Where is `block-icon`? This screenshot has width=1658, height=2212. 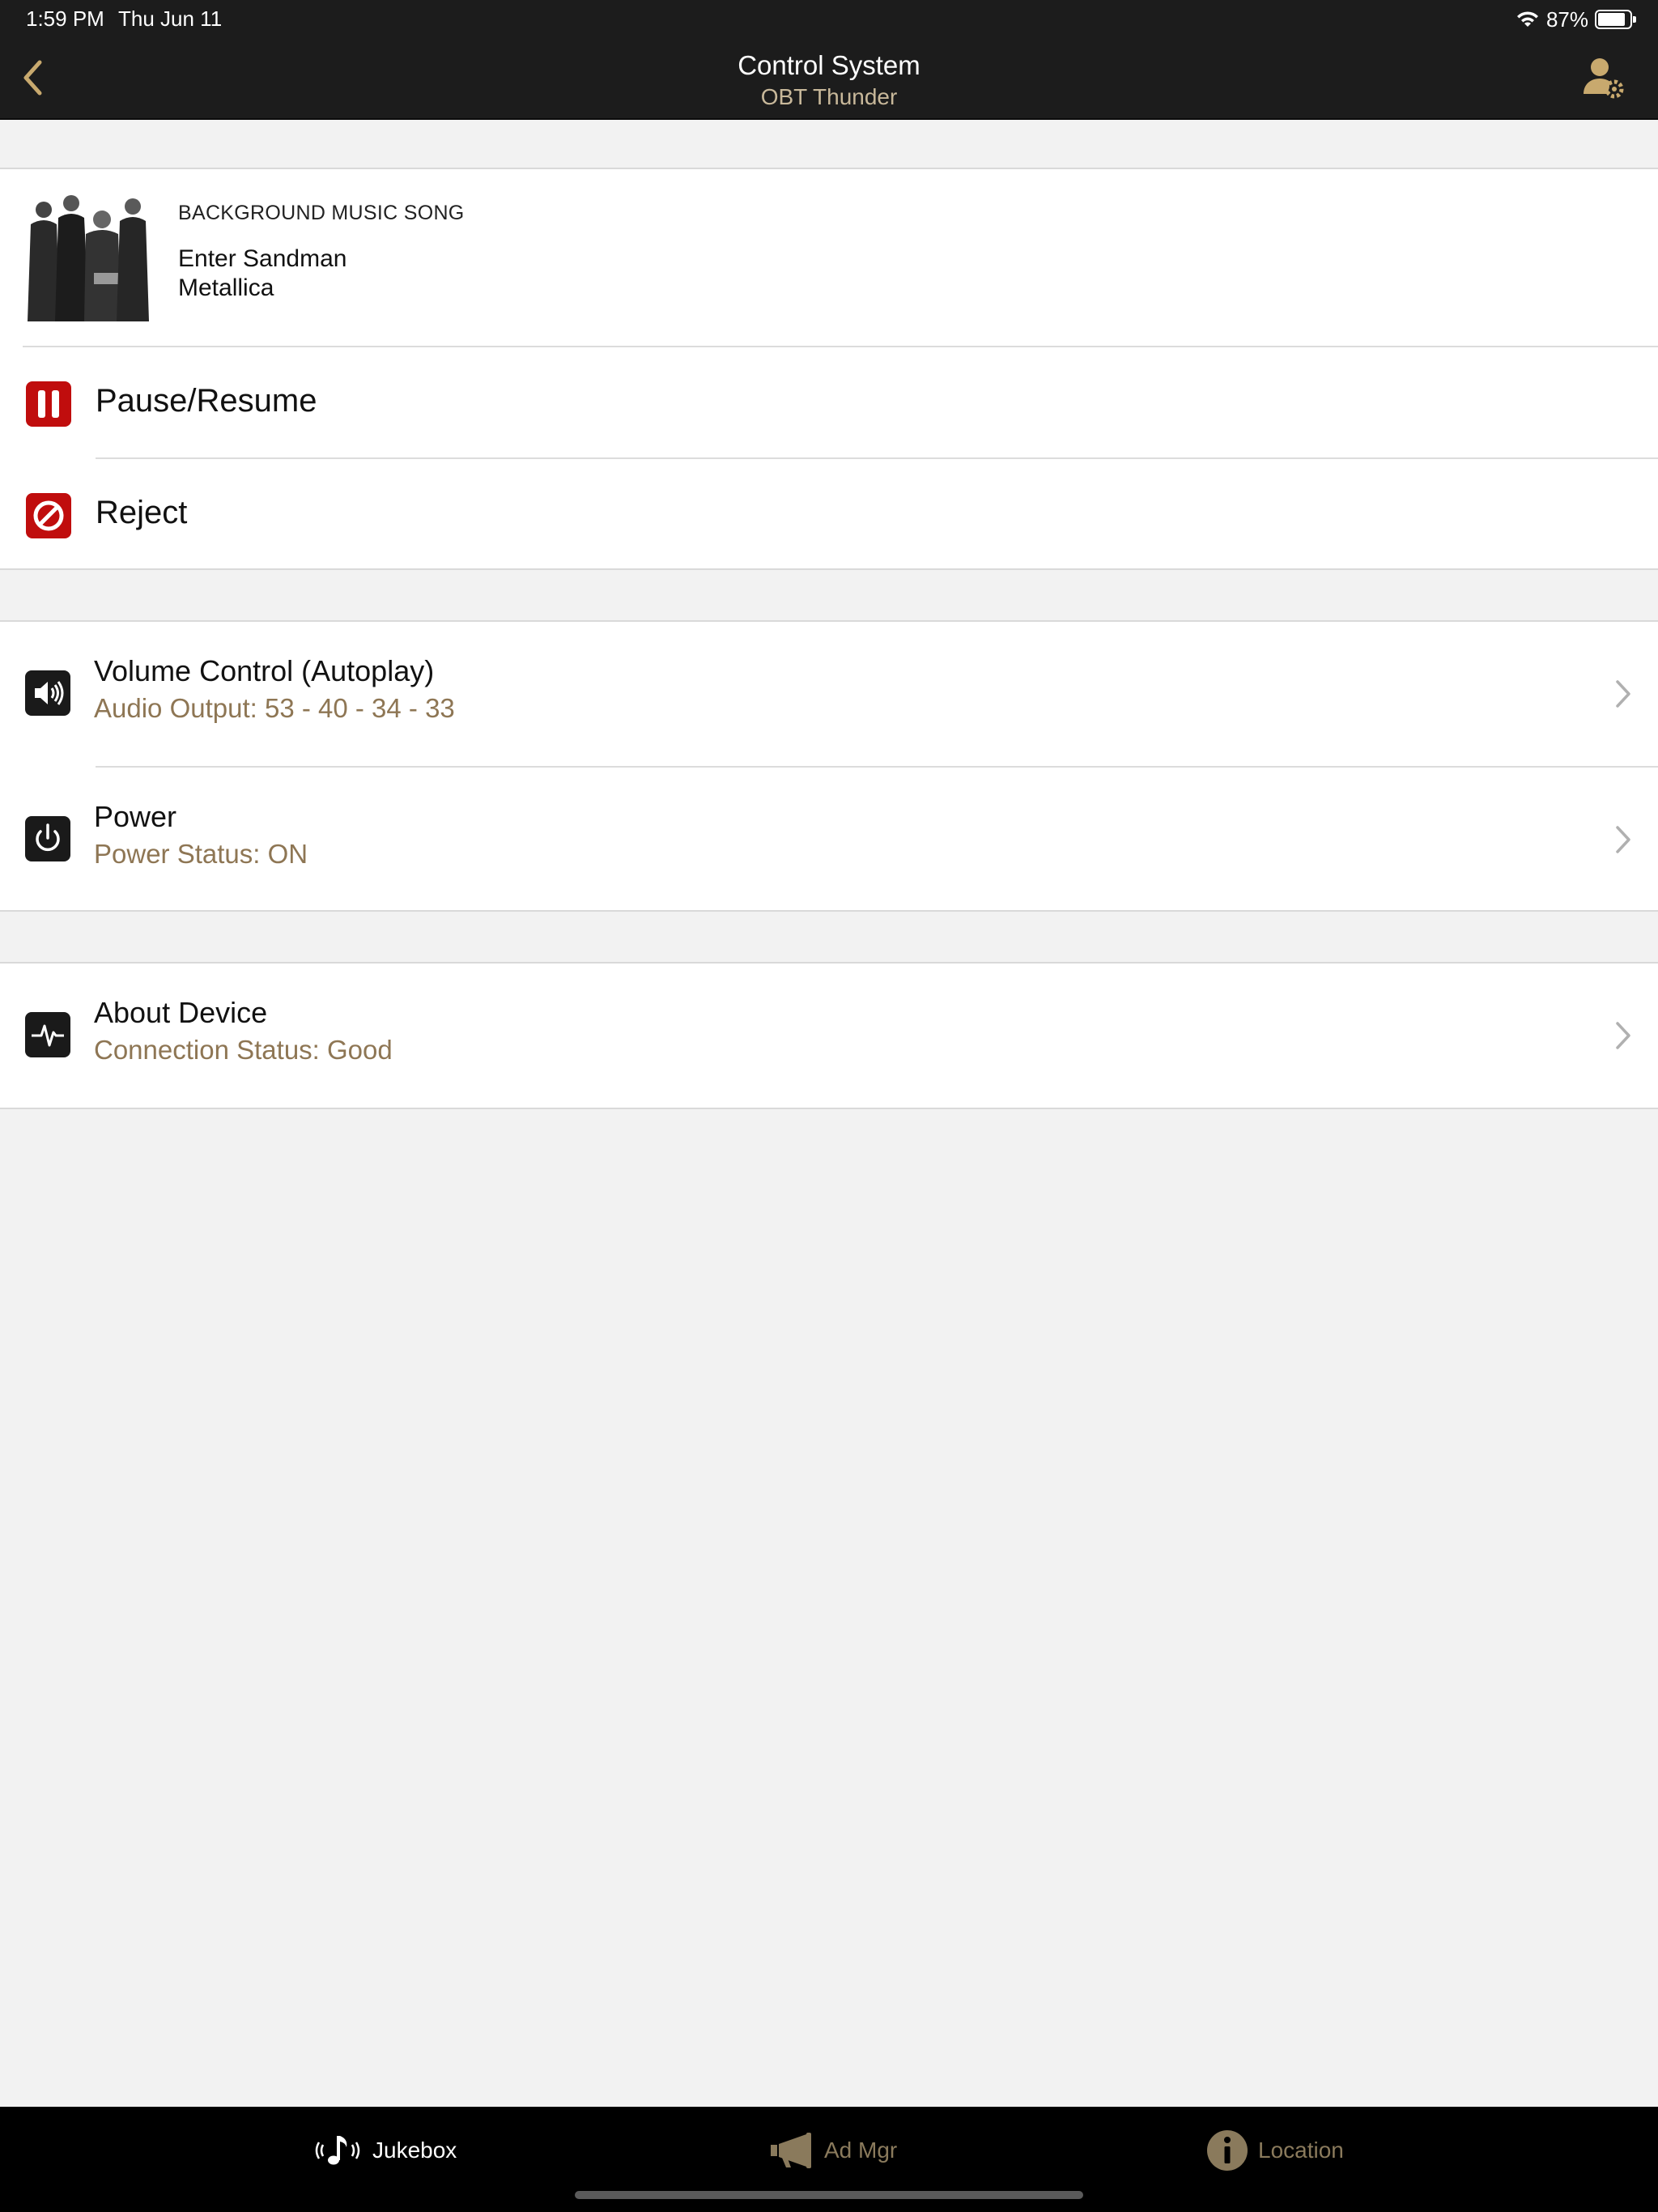 block-icon is located at coordinates (48, 515).